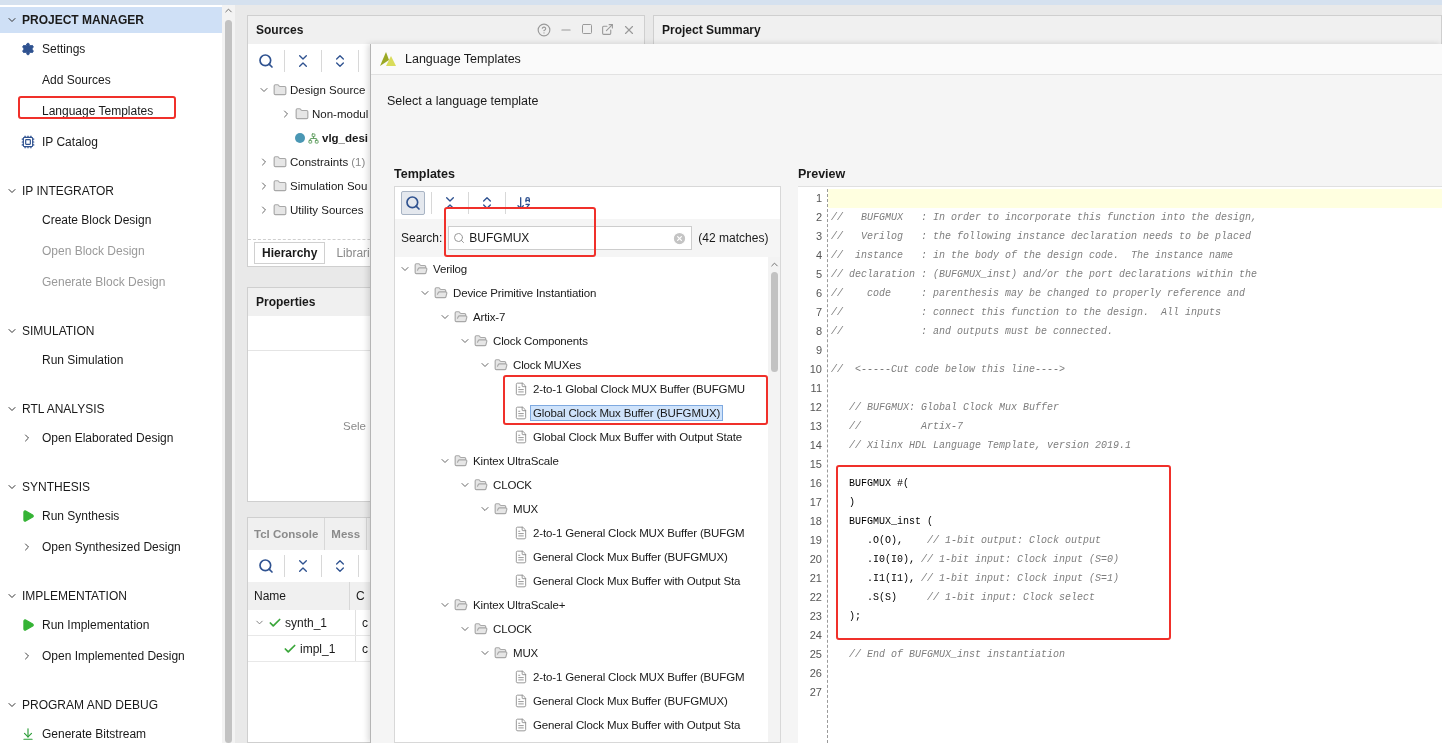  Describe the element at coordinates (818, 236) in the screenshot. I see `line-number: 3` at that location.